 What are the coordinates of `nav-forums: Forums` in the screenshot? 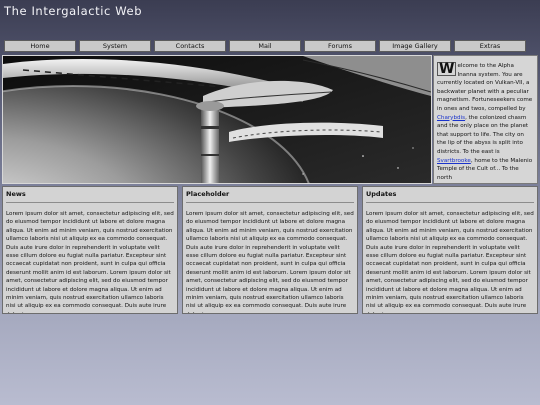 It's located at (340, 46).